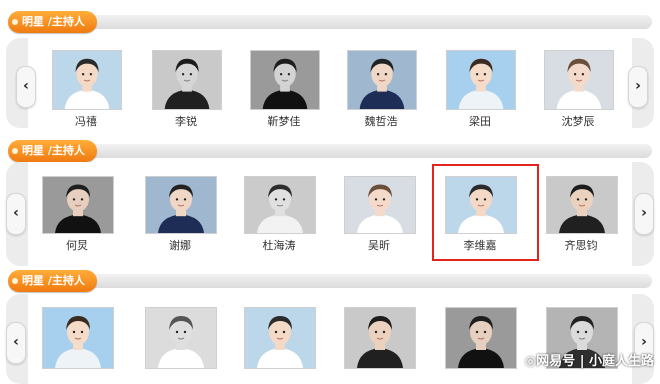 This screenshot has height=384, width=660. Describe the element at coordinates (180, 245) in the screenshot. I see `celebrity-name: 谢娜` at that location.